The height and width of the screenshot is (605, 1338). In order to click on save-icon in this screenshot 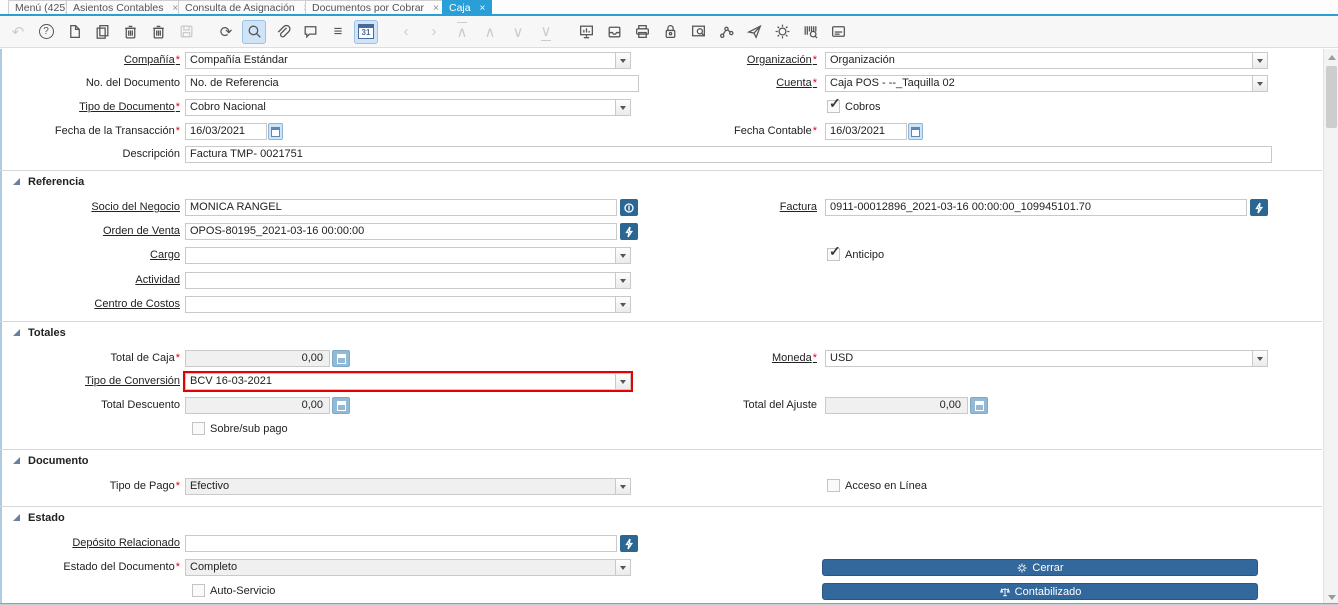, I will do `click(186, 32)`.